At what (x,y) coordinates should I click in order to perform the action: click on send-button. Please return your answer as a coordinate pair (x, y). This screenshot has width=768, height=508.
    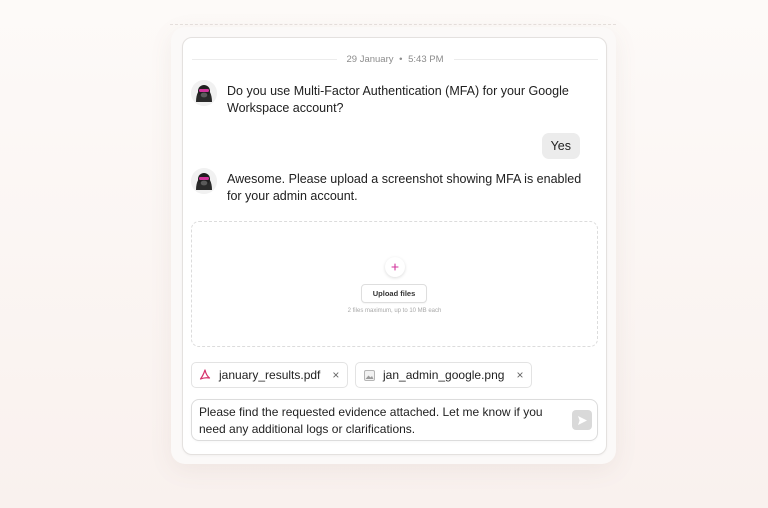
    Looking at the image, I should click on (582, 420).